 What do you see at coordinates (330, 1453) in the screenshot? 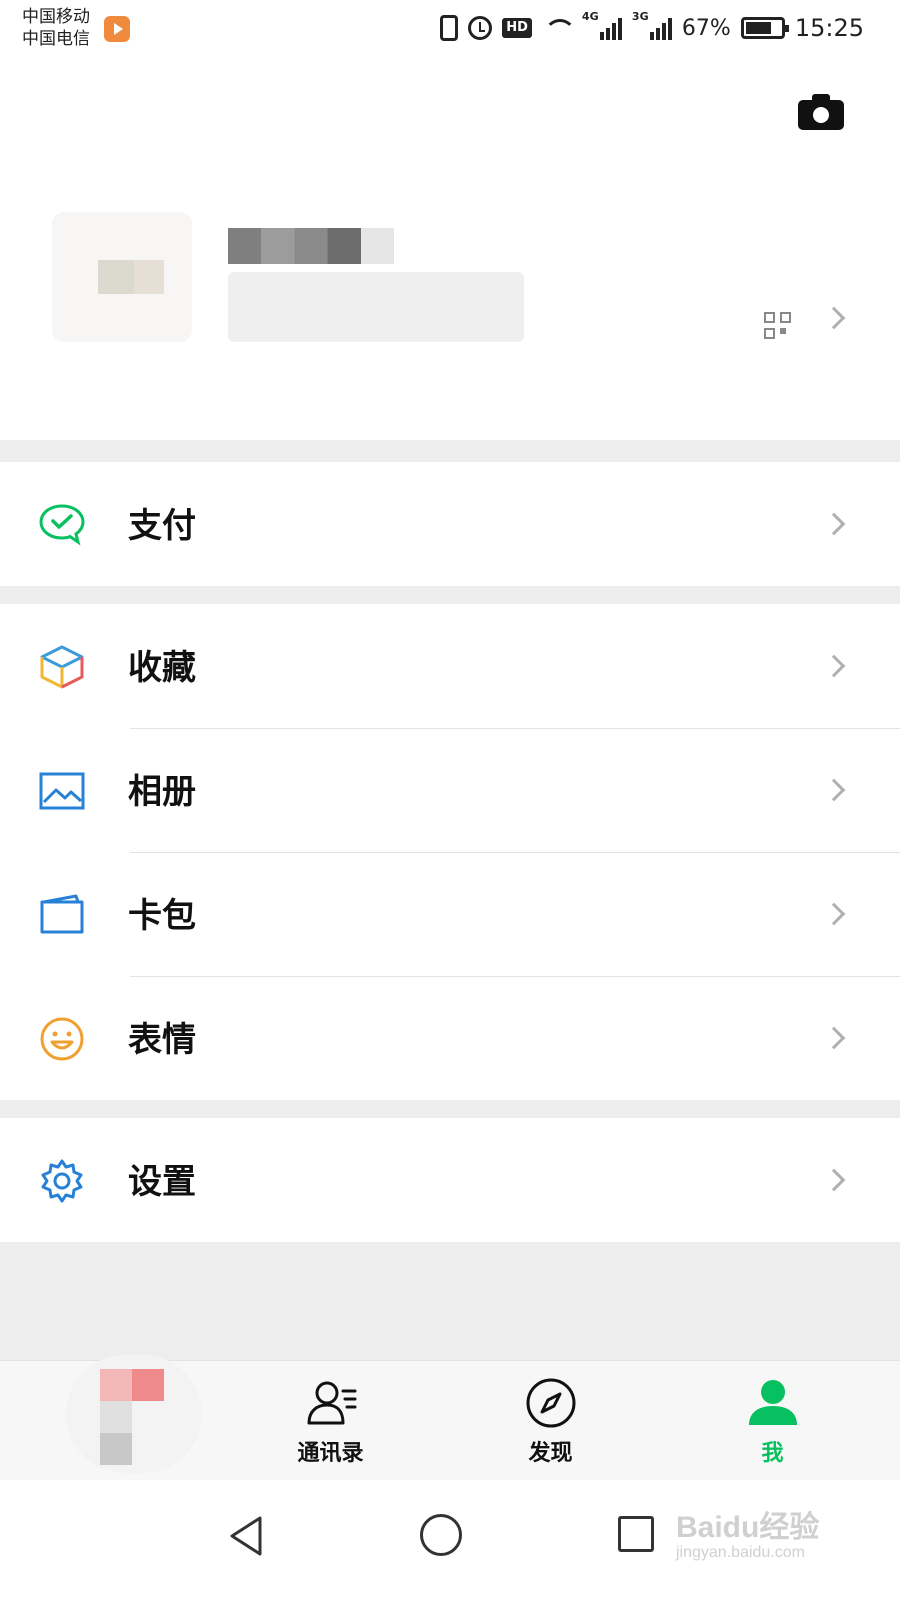
I see `tab-label-contacts: 通讯录` at bounding box center [330, 1453].